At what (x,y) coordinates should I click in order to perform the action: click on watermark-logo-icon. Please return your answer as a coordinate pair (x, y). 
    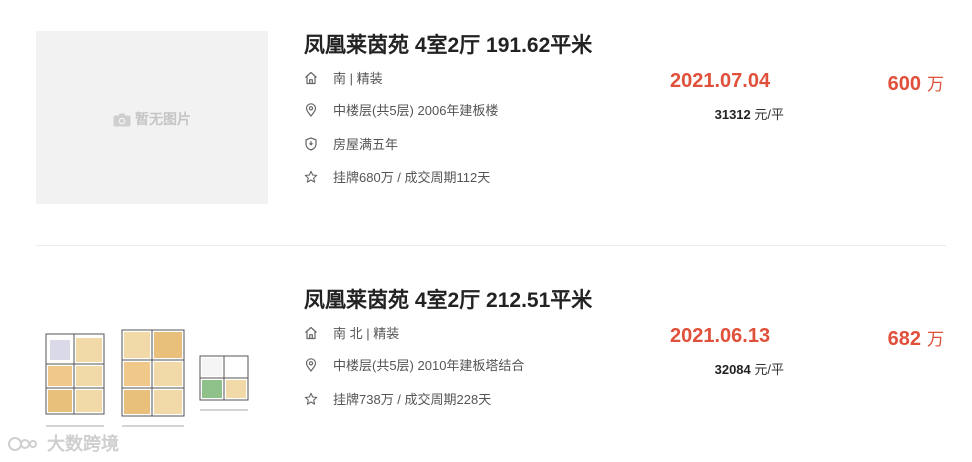
    Looking at the image, I should click on (27, 444).